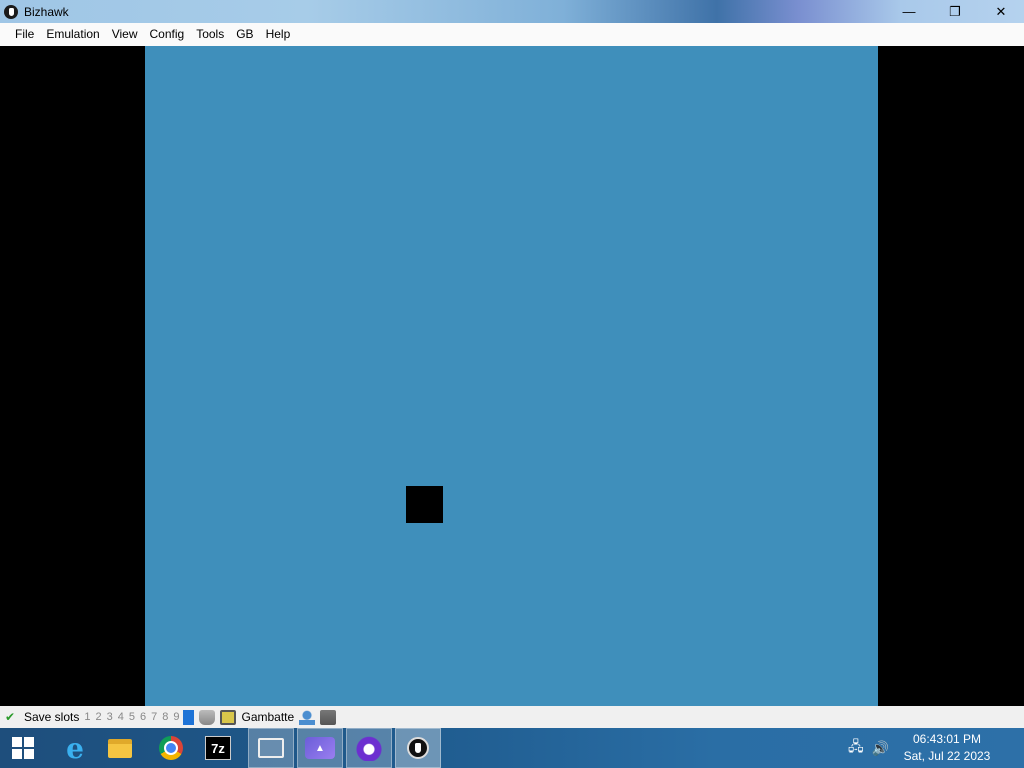  I want to click on taskbar-printer-app, so click(271, 748).